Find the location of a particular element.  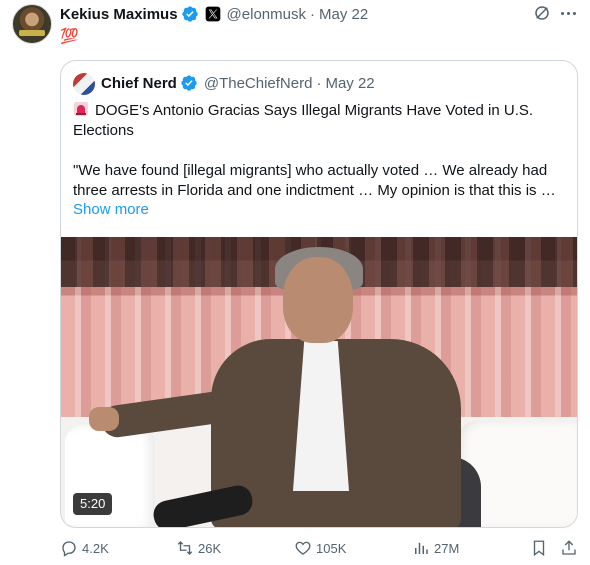

more-options-icon is located at coordinates (568, 13).